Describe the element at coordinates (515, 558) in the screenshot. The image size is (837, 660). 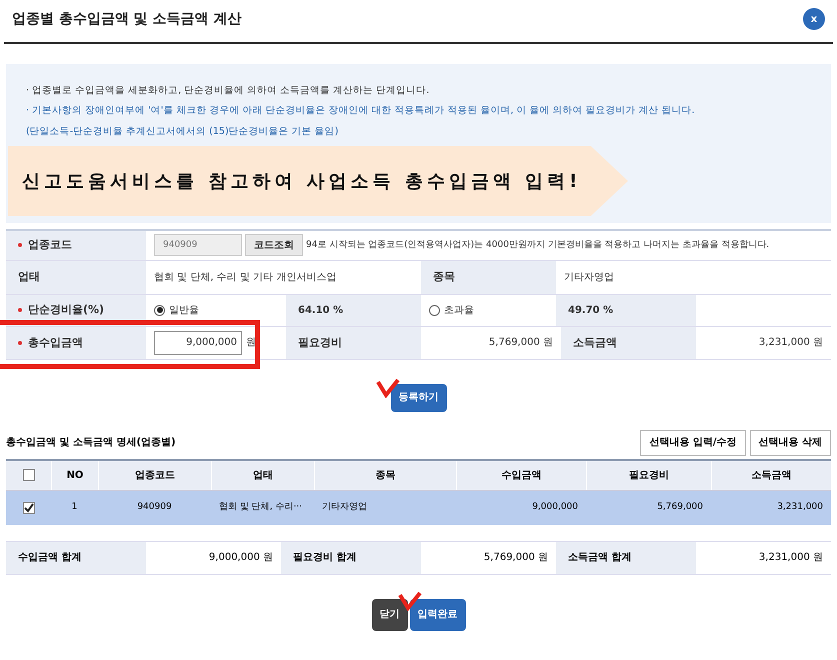
I see `total-value: 5,769,000 원` at that location.